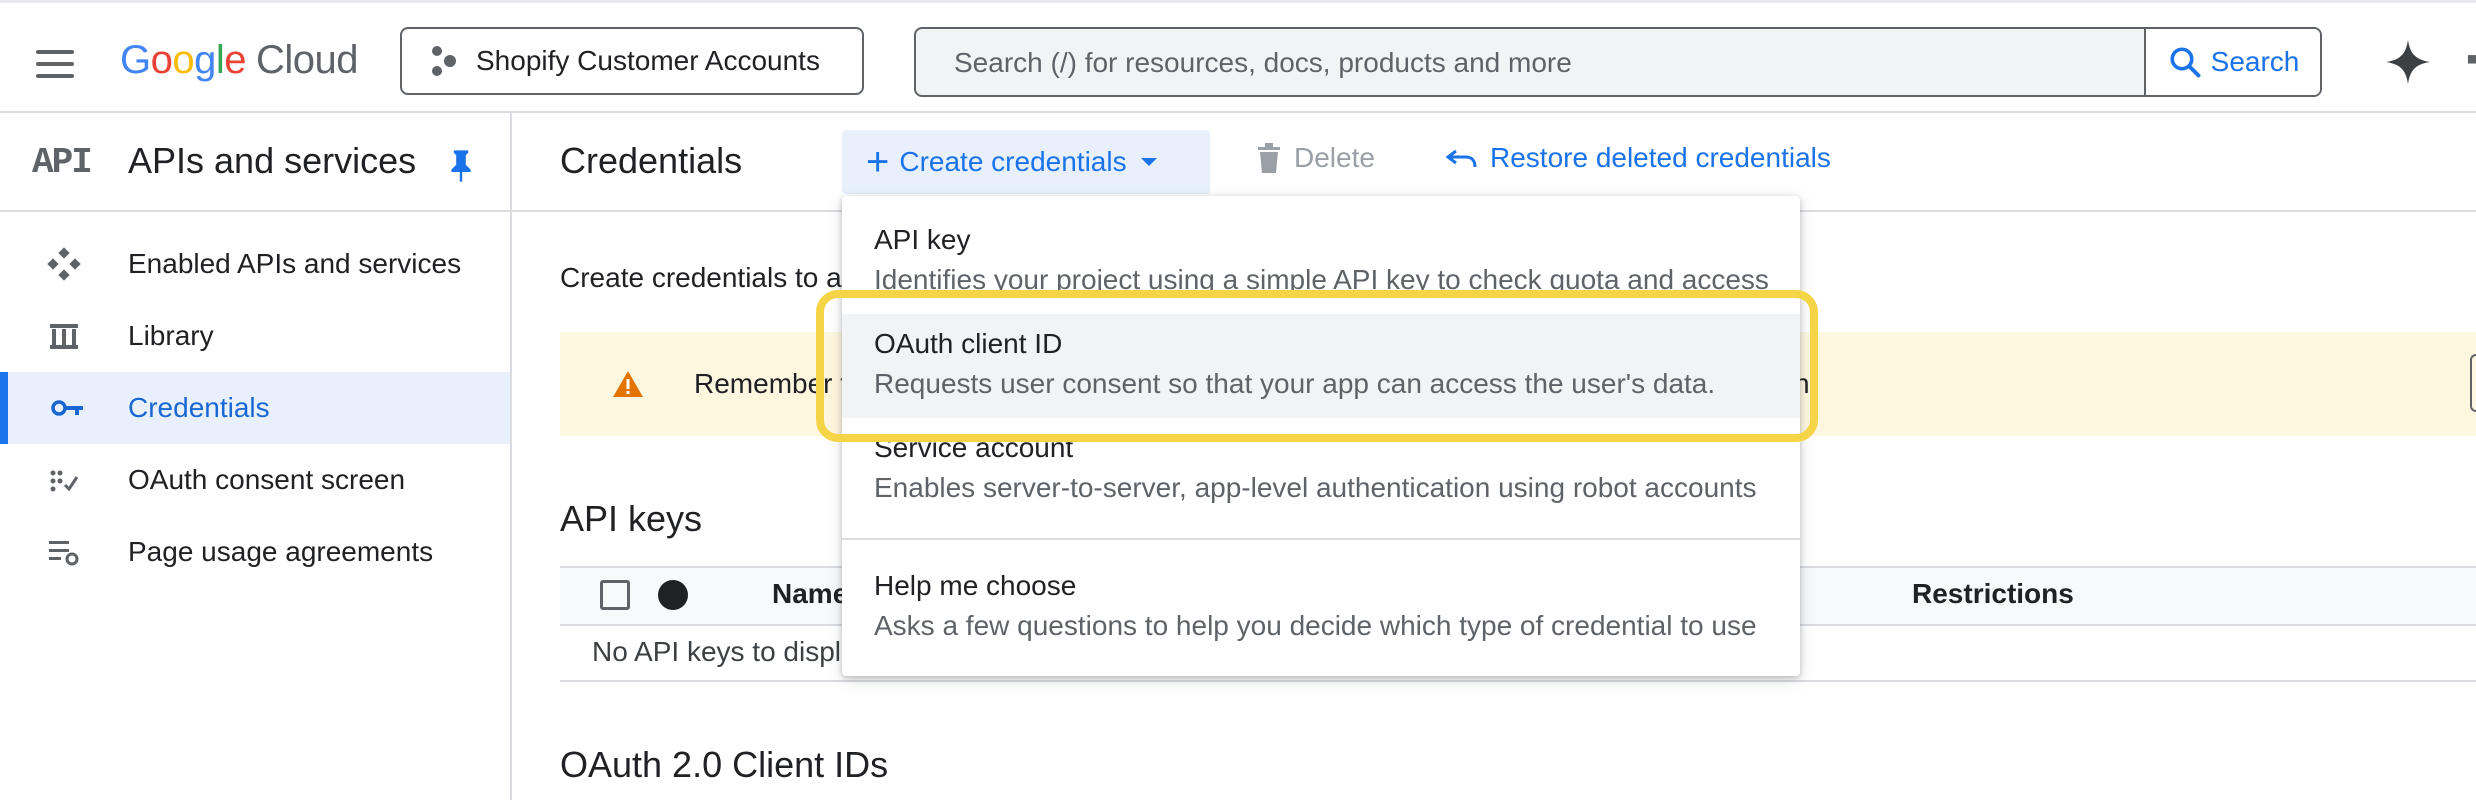  I want to click on banner-action-button, so click(2473, 383).